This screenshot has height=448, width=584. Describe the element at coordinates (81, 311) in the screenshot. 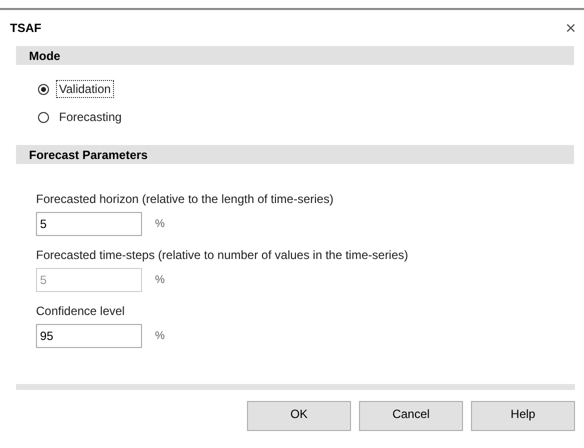

I see `field-label: Confidence level` at that location.